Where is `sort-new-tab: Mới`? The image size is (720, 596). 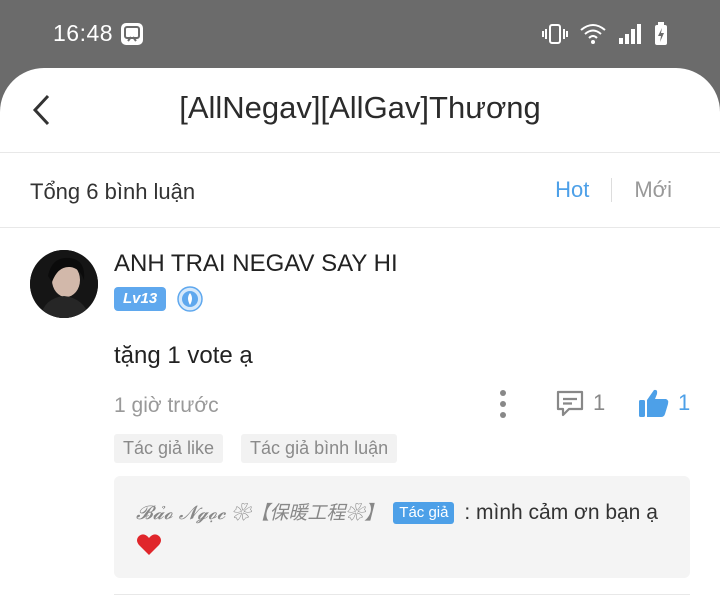
sort-new-tab: Mới is located at coordinates (653, 190).